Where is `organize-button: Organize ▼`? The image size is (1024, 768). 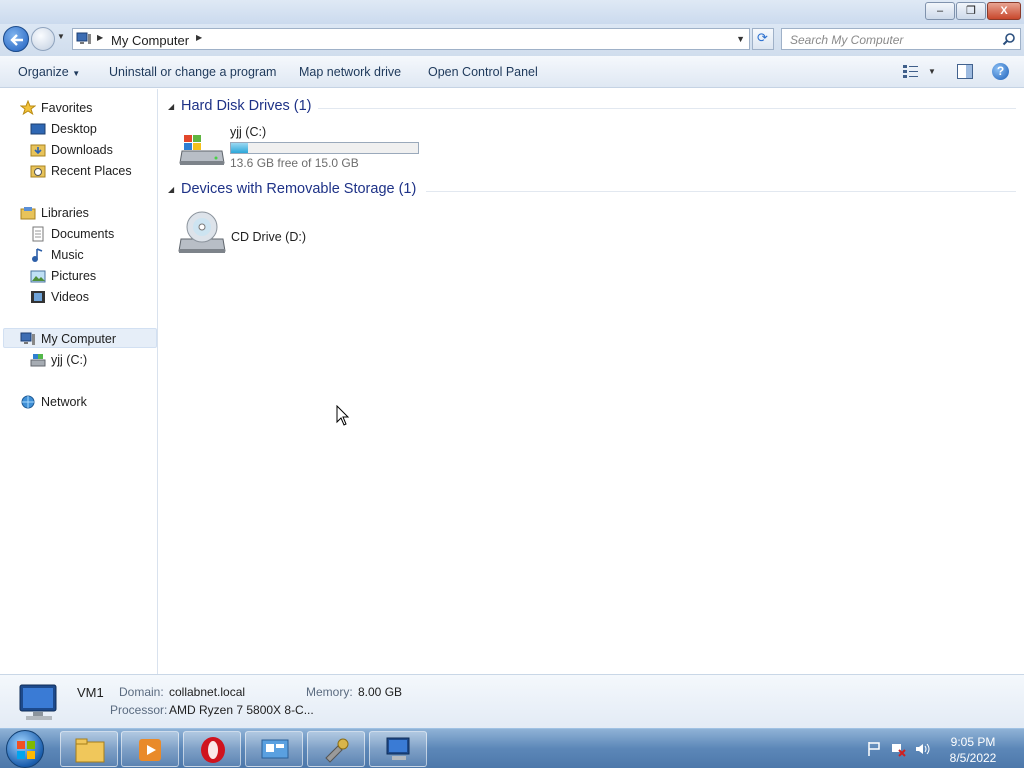
organize-button: Organize ▼ is located at coordinates (49, 72).